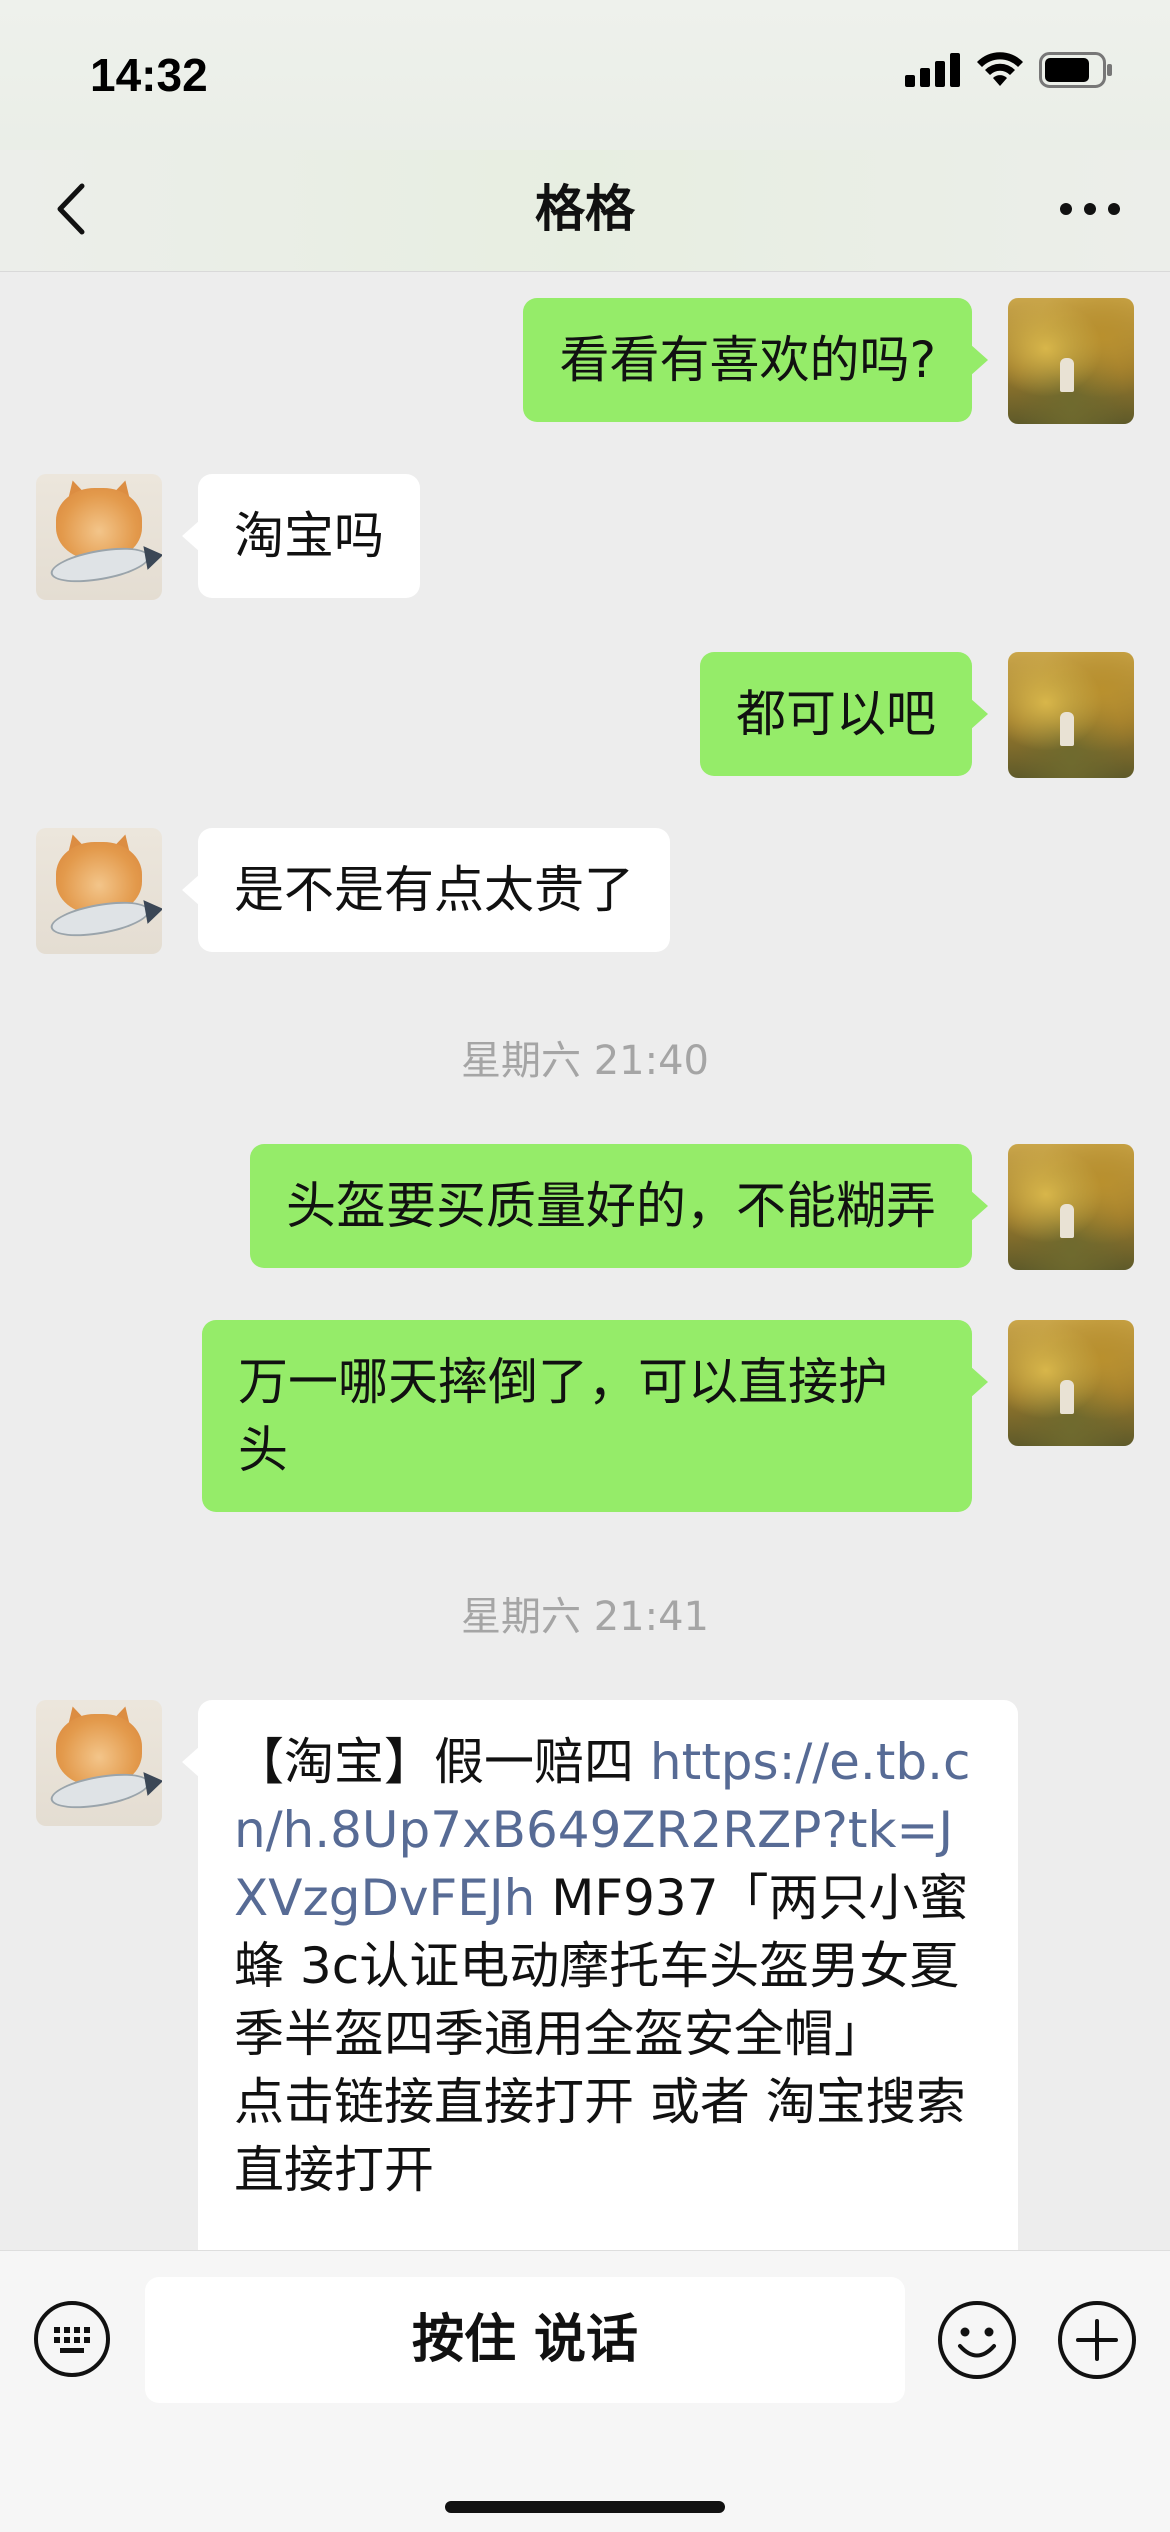 The width and height of the screenshot is (1170, 2532). Describe the element at coordinates (611, 1206) in the screenshot. I see `message-text: 头盔要买质量好的，不能糊弄` at that location.